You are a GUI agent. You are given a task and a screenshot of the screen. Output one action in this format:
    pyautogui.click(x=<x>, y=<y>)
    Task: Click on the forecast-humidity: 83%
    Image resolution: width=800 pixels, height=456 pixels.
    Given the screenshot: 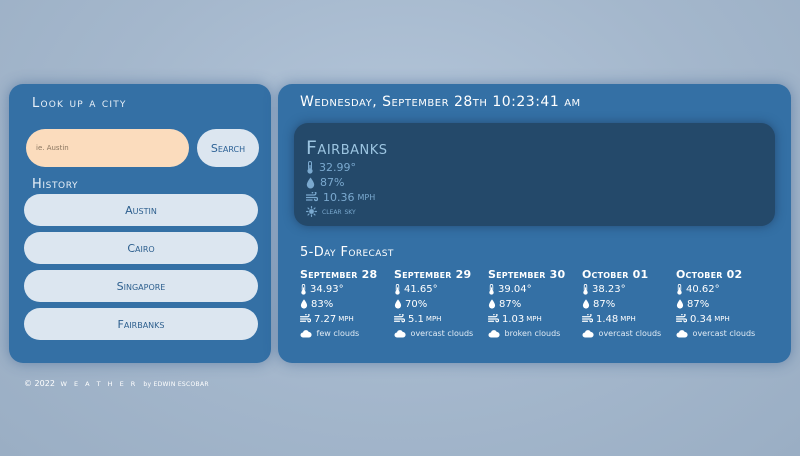 What is the action you would take?
    pyautogui.click(x=322, y=304)
    